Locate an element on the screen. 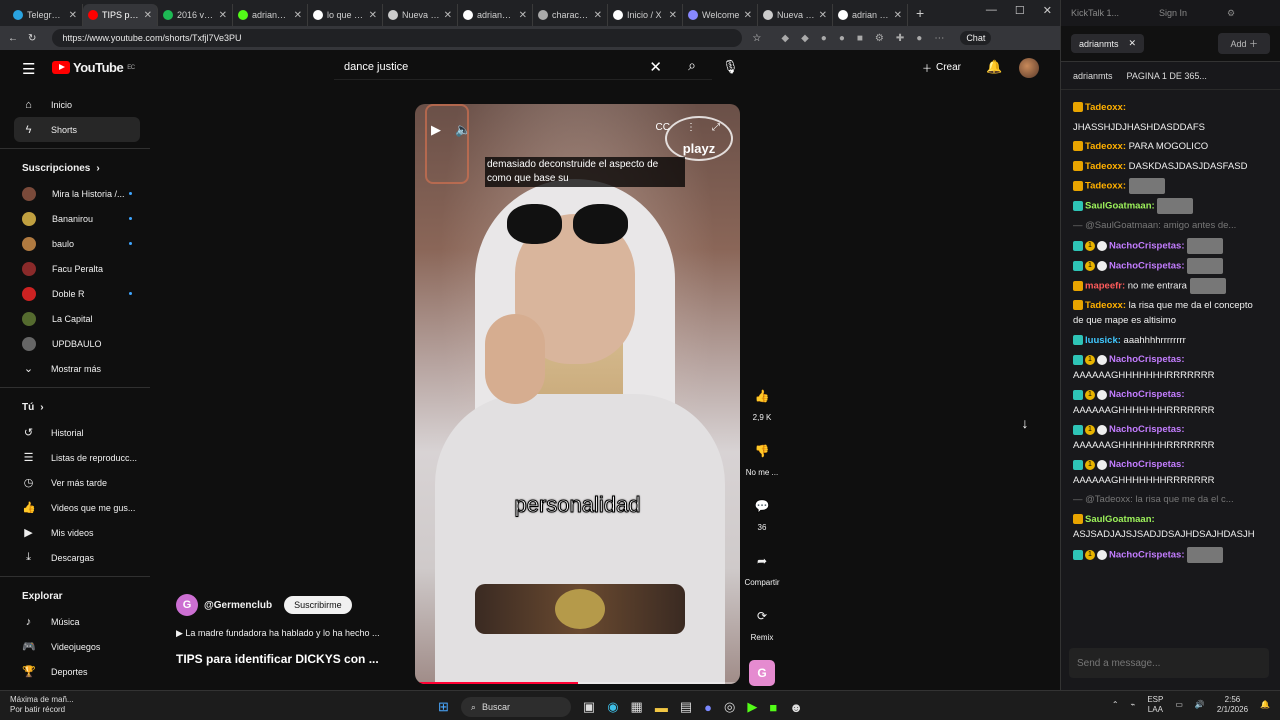  browser-tab: 2016 vibes ✕ is located at coordinates (195, 15).